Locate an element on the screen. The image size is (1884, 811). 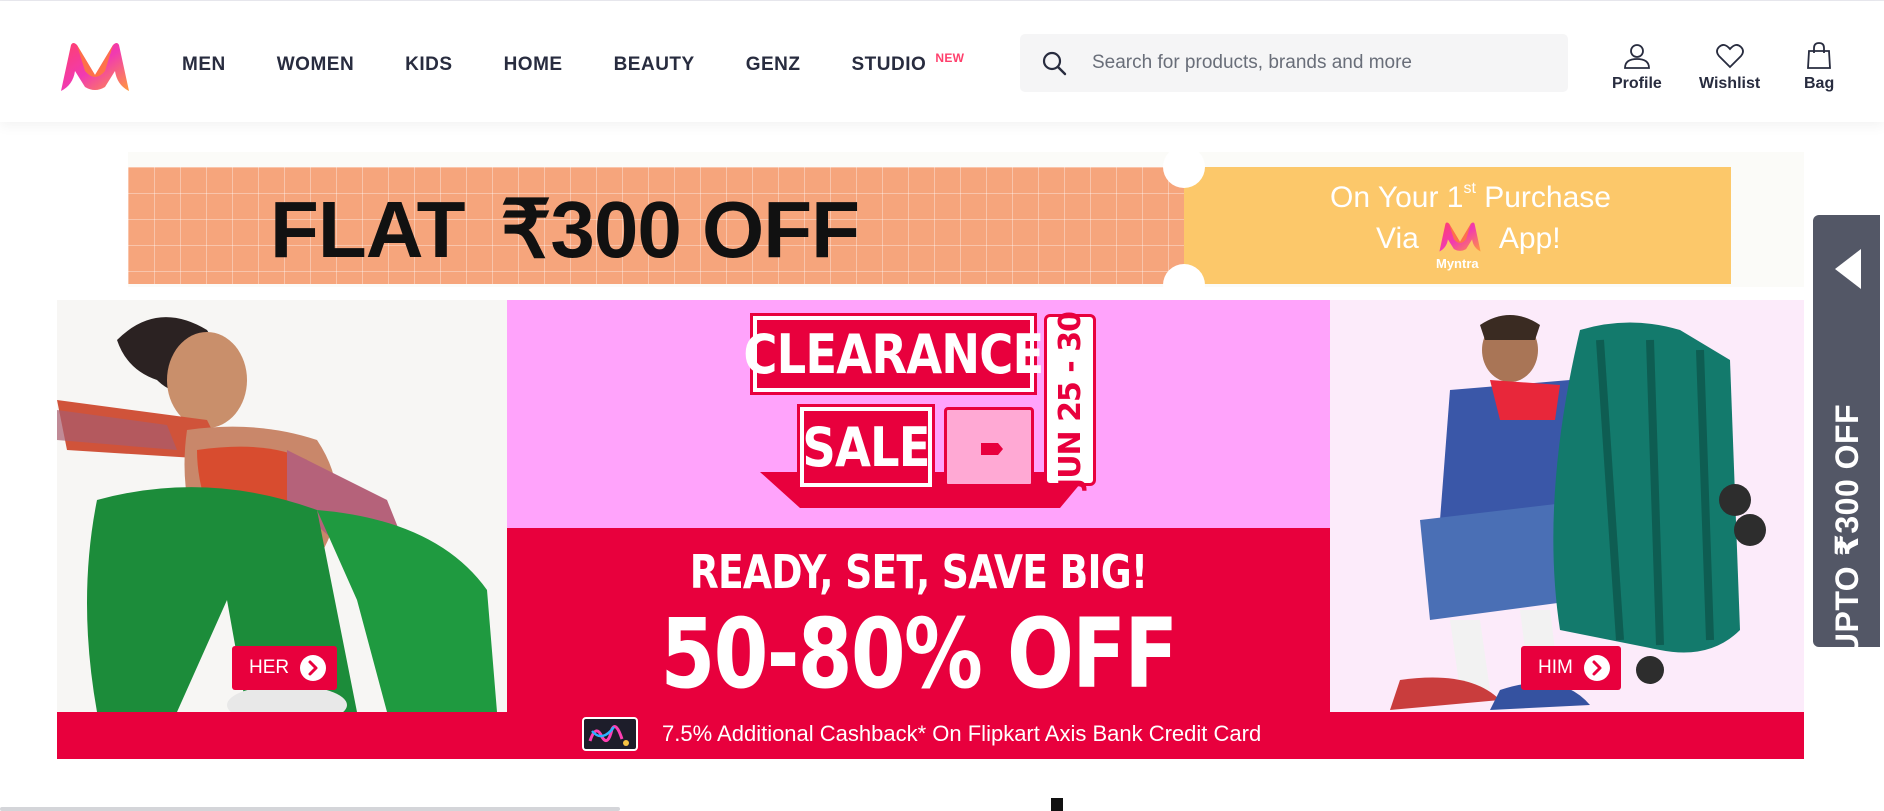
via-label: Via is located at coordinates (1397, 238).